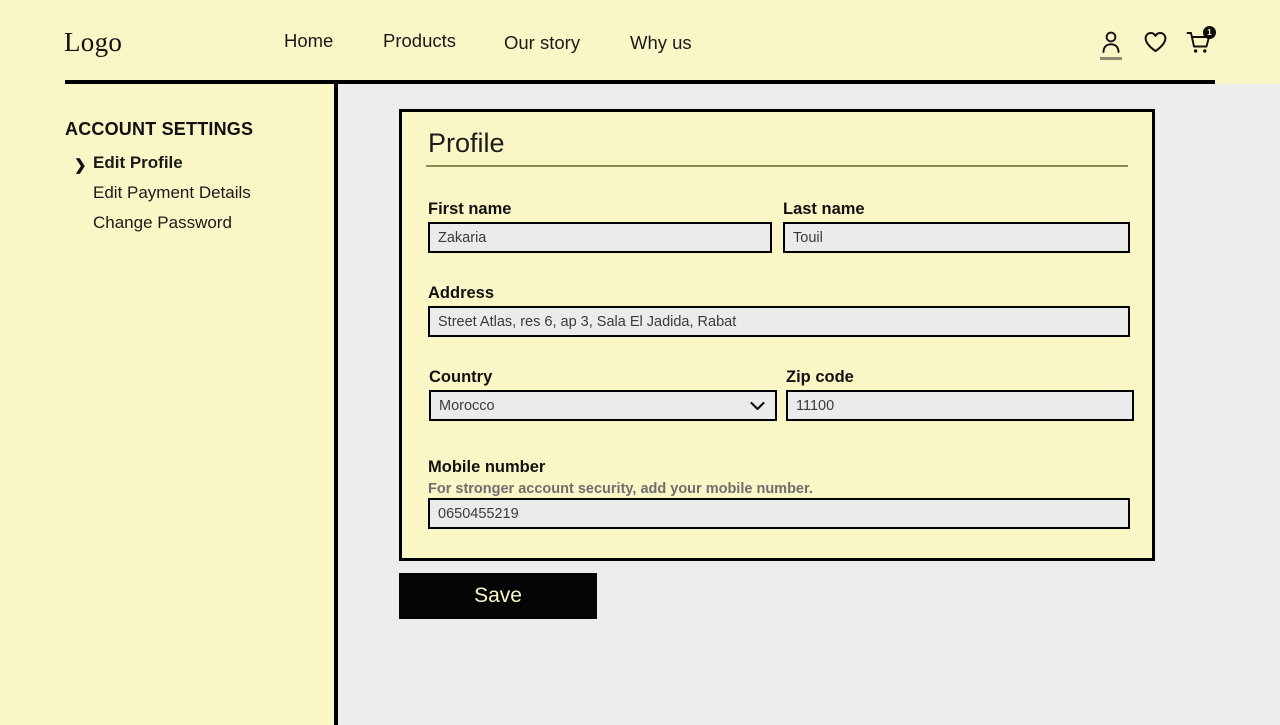 This screenshot has height=725, width=1280. I want to click on mobile-number-label: Mobile number, so click(487, 467).